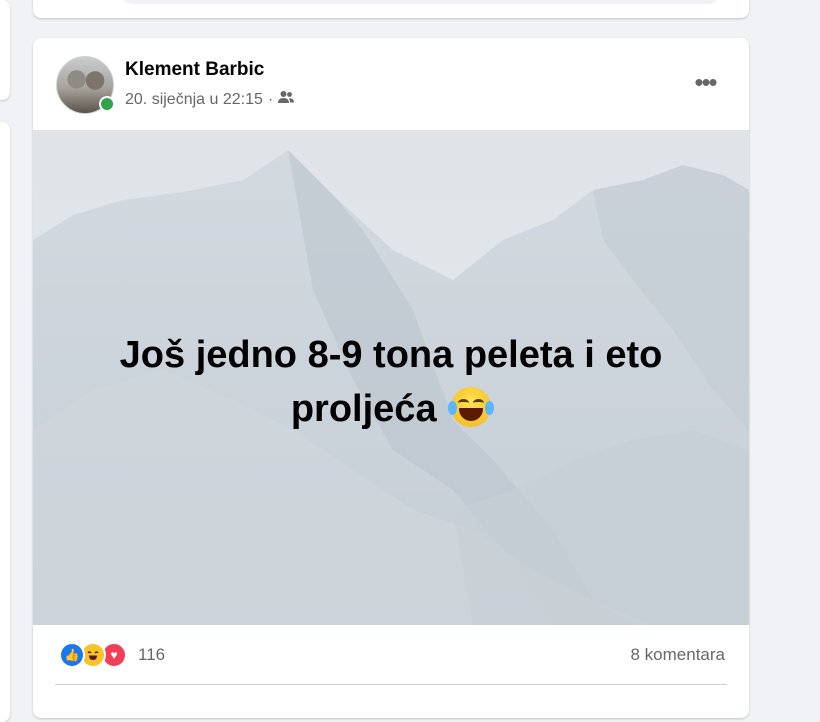 Image resolution: width=820 pixels, height=722 pixels. I want to click on author-name: Klement Barbic, so click(194, 70).